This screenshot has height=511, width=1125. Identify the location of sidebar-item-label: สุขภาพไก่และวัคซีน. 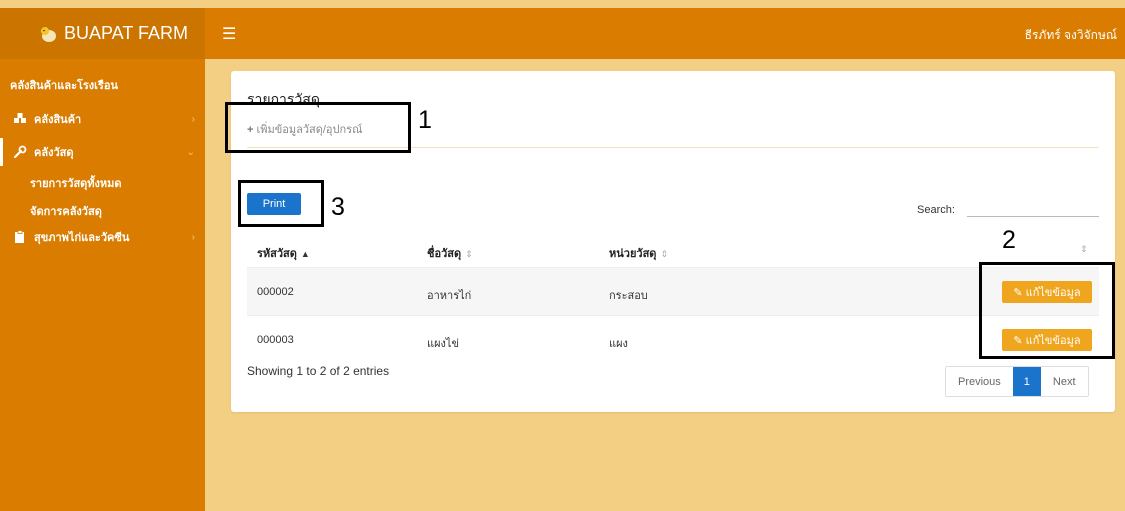
(82, 238).